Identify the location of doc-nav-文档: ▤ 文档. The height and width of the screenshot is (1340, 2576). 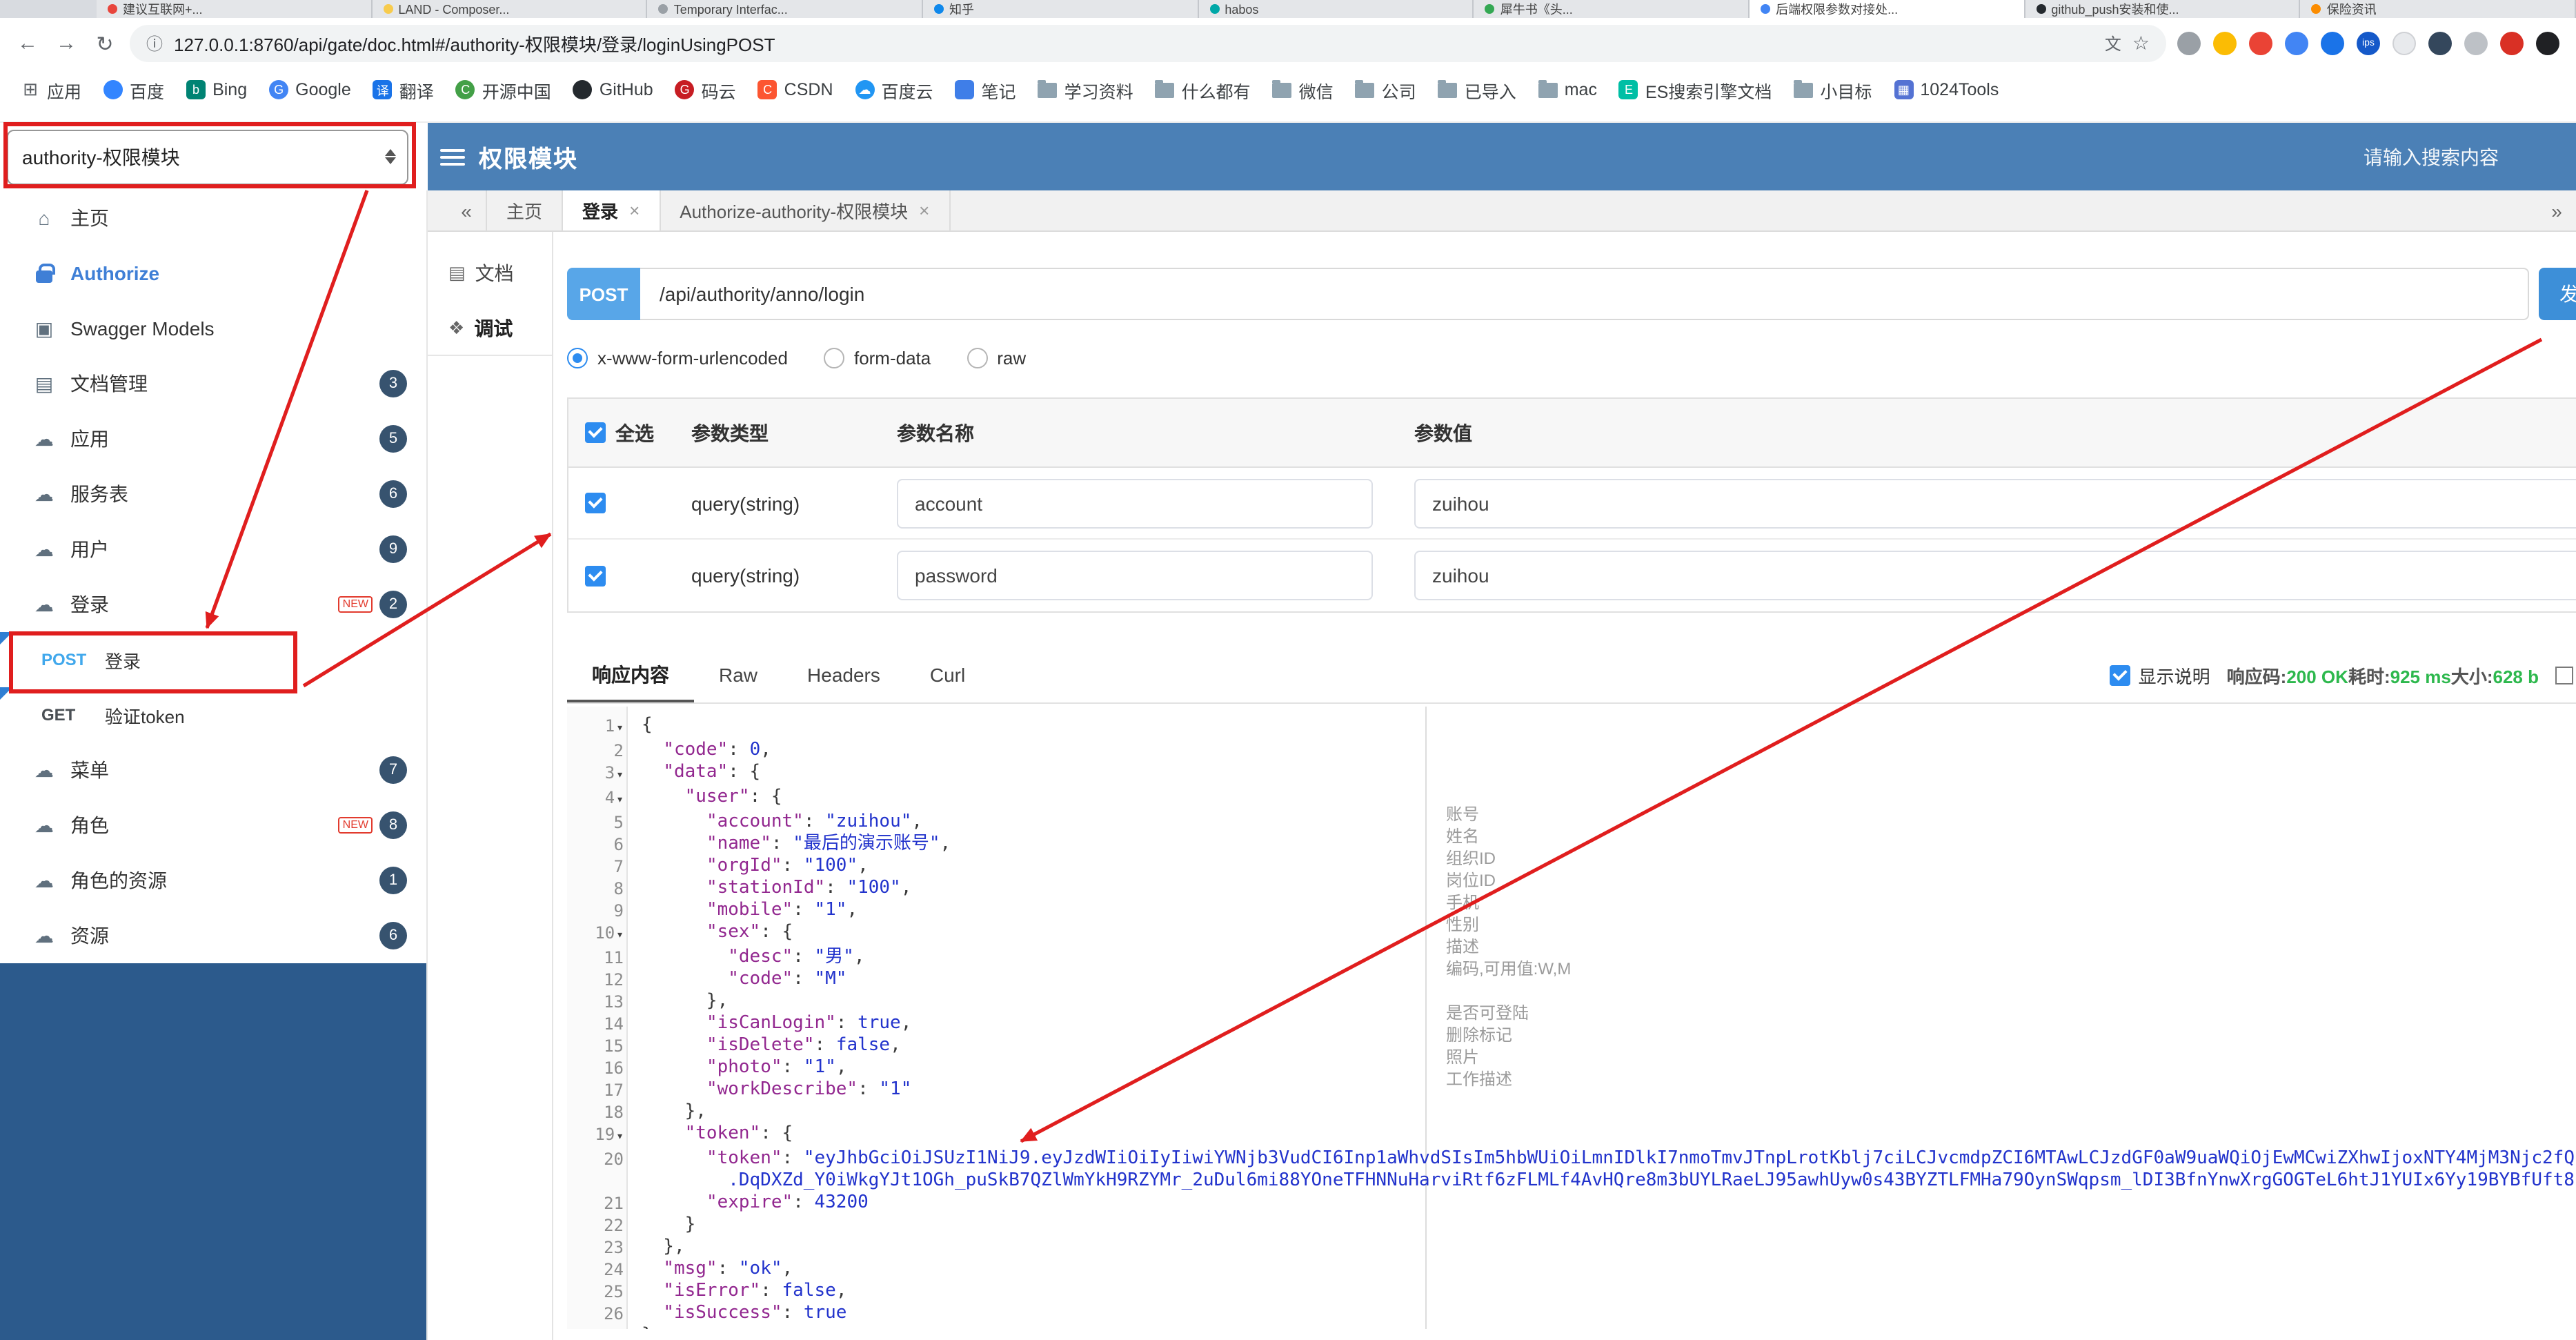
(490, 273).